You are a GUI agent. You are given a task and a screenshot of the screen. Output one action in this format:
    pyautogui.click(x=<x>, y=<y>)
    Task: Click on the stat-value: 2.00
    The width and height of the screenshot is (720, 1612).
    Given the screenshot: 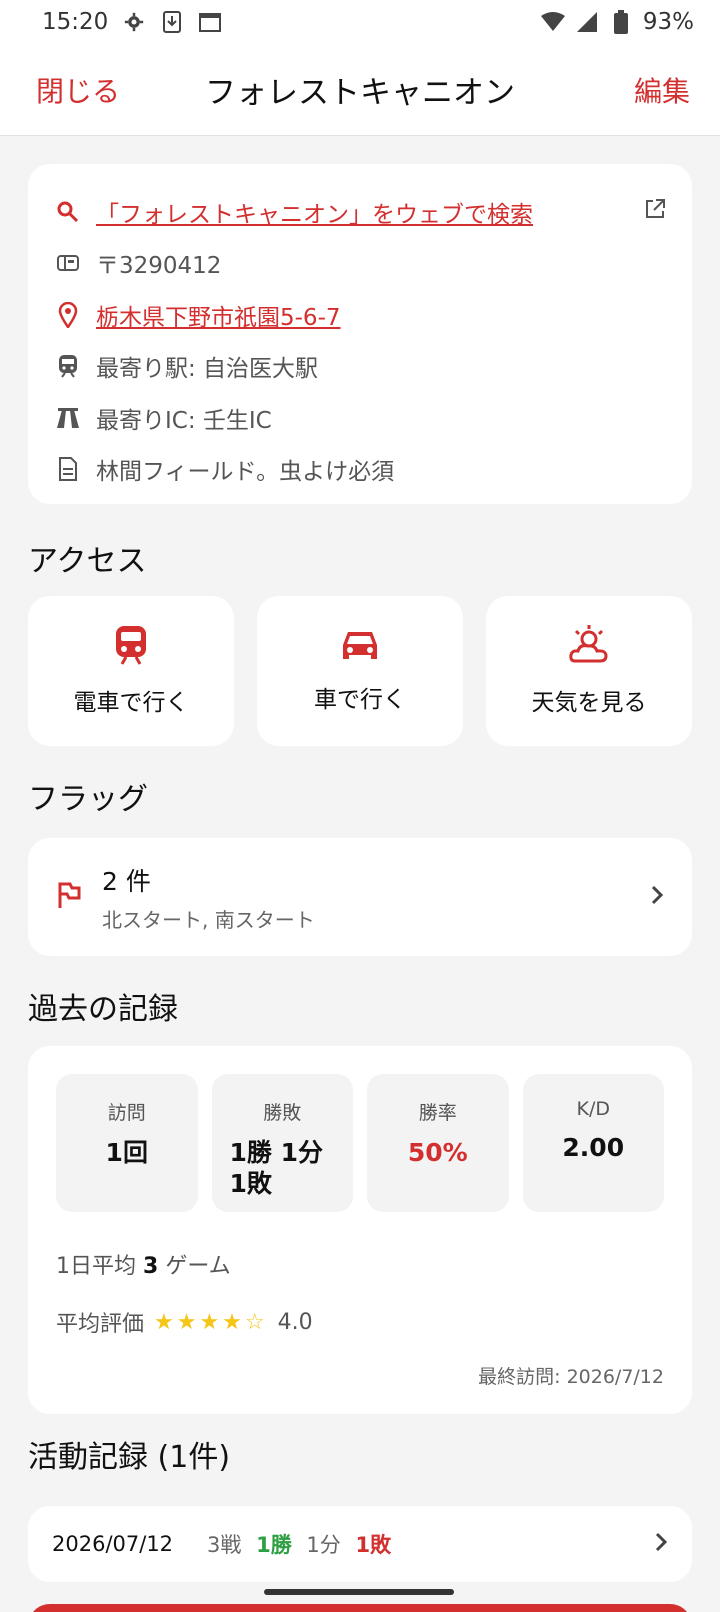 What is the action you would take?
    pyautogui.click(x=593, y=1147)
    